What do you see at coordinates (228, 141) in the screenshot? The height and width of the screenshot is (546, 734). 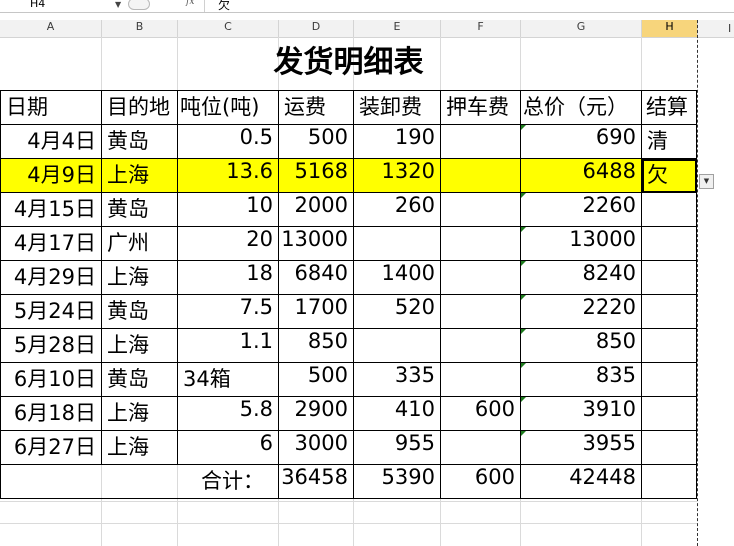 I see `cell-tonnage: 0.5` at bounding box center [228, 141].